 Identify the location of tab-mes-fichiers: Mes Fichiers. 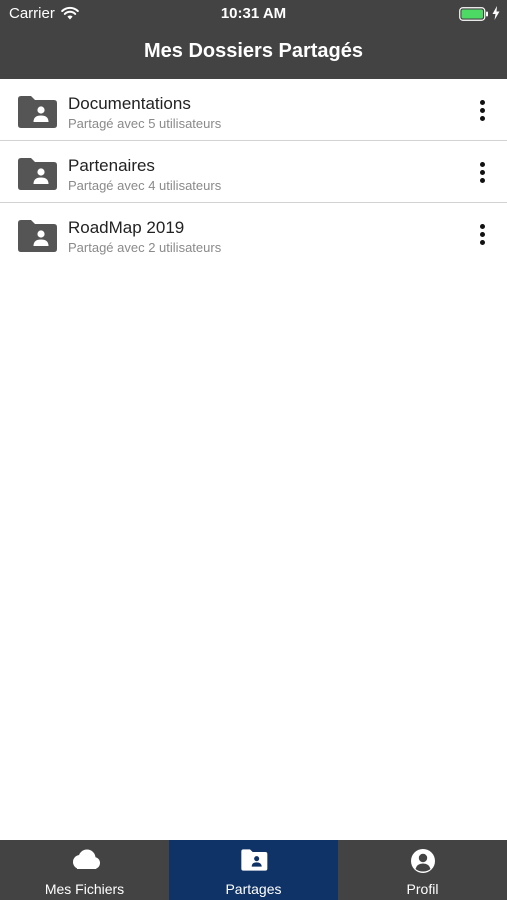
(84, 870).